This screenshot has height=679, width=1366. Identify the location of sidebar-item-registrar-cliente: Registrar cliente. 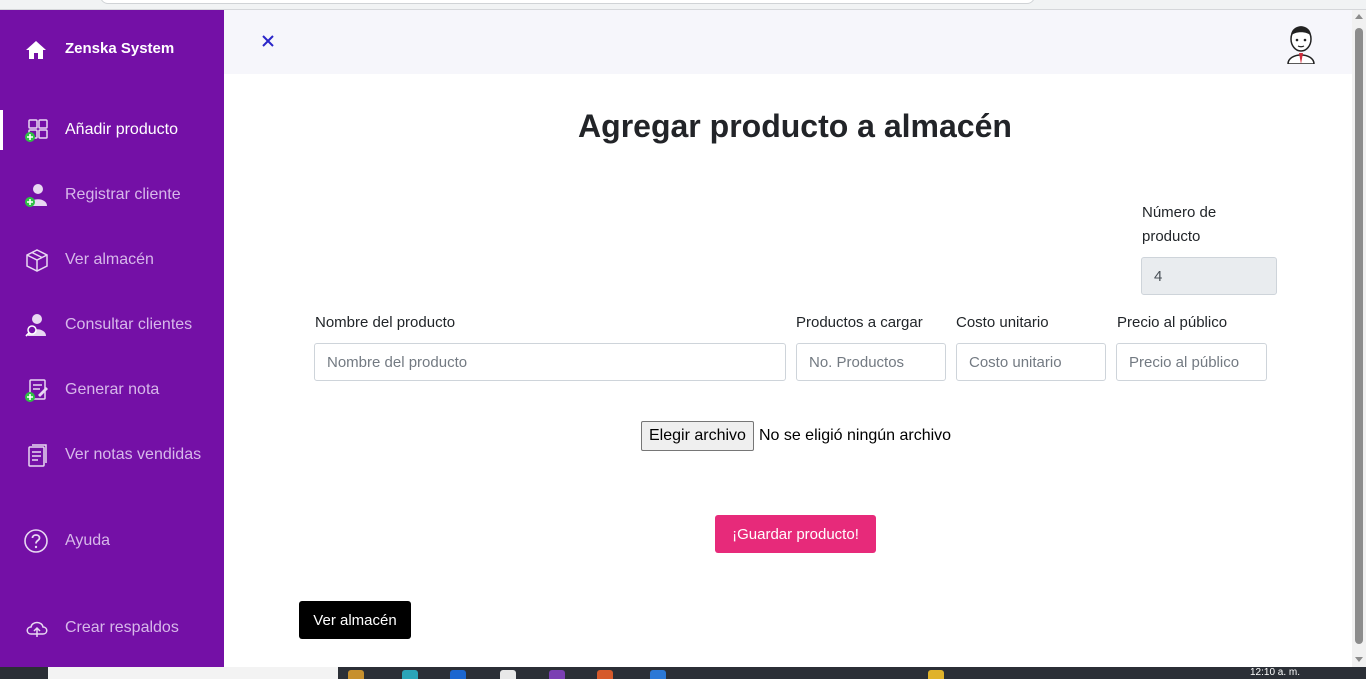
(112, 195).